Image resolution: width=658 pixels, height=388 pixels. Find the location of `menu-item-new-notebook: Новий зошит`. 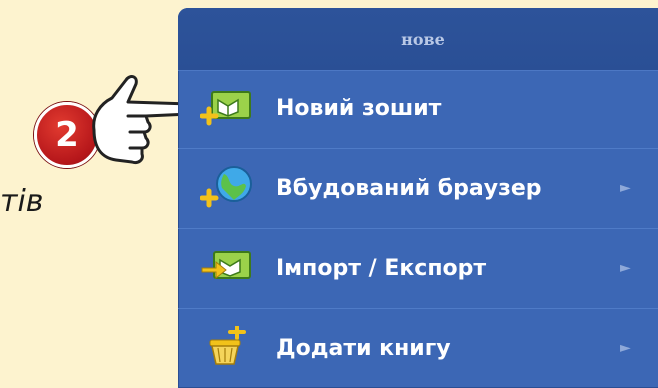

menu-item-new-notebook: Новий зошит is located at coordinates (418, 108).